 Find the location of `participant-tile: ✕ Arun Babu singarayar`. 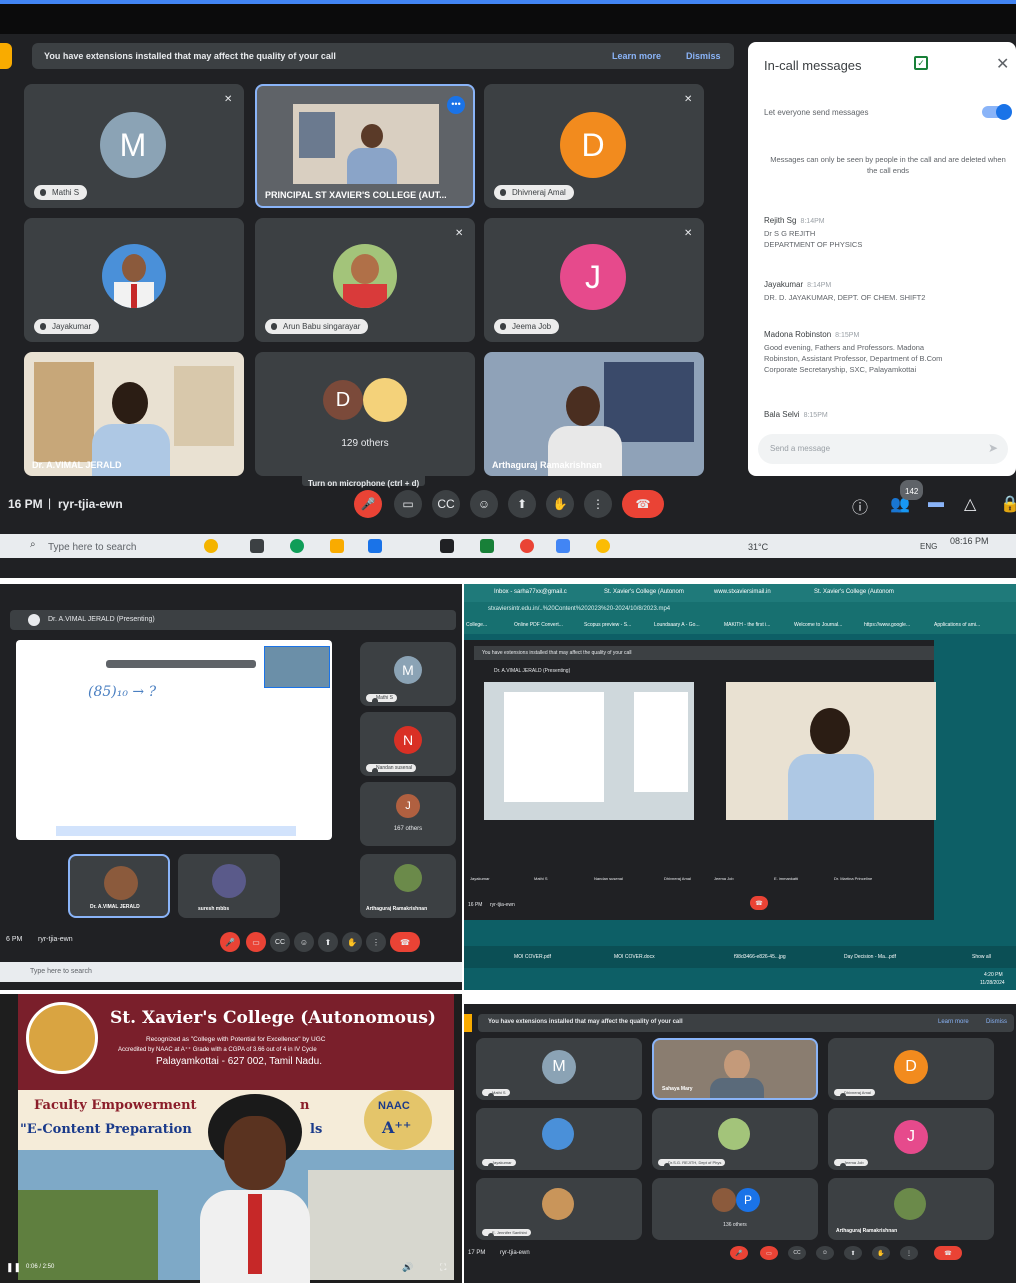

participant-tile: ✕ Arun Babu singarayar is located at coordinates (365, 280).